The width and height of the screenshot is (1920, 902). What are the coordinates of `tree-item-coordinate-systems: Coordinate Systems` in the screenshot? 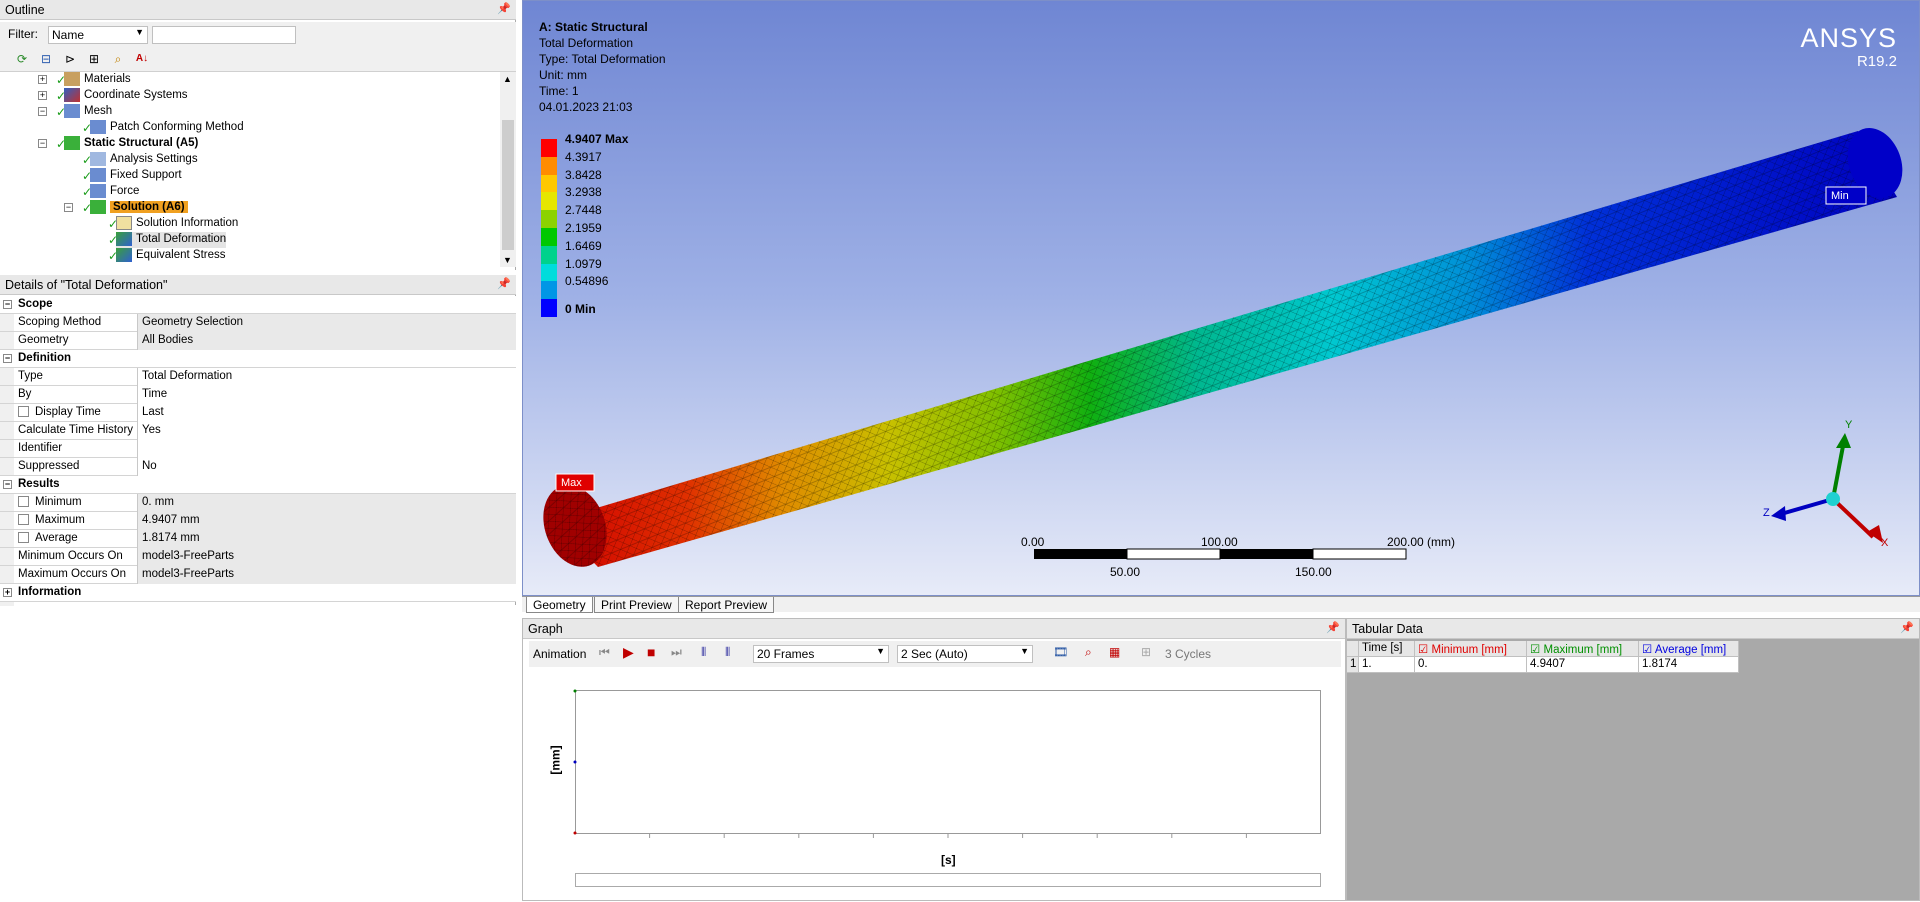 It's located at (126, 96).